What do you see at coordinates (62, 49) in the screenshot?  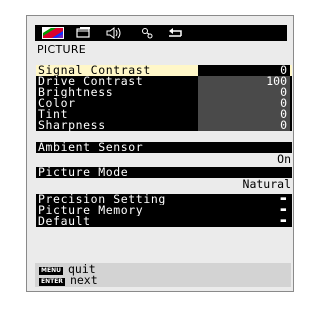 I see `section-title: PICTURE` at bounding box center [62, 49].